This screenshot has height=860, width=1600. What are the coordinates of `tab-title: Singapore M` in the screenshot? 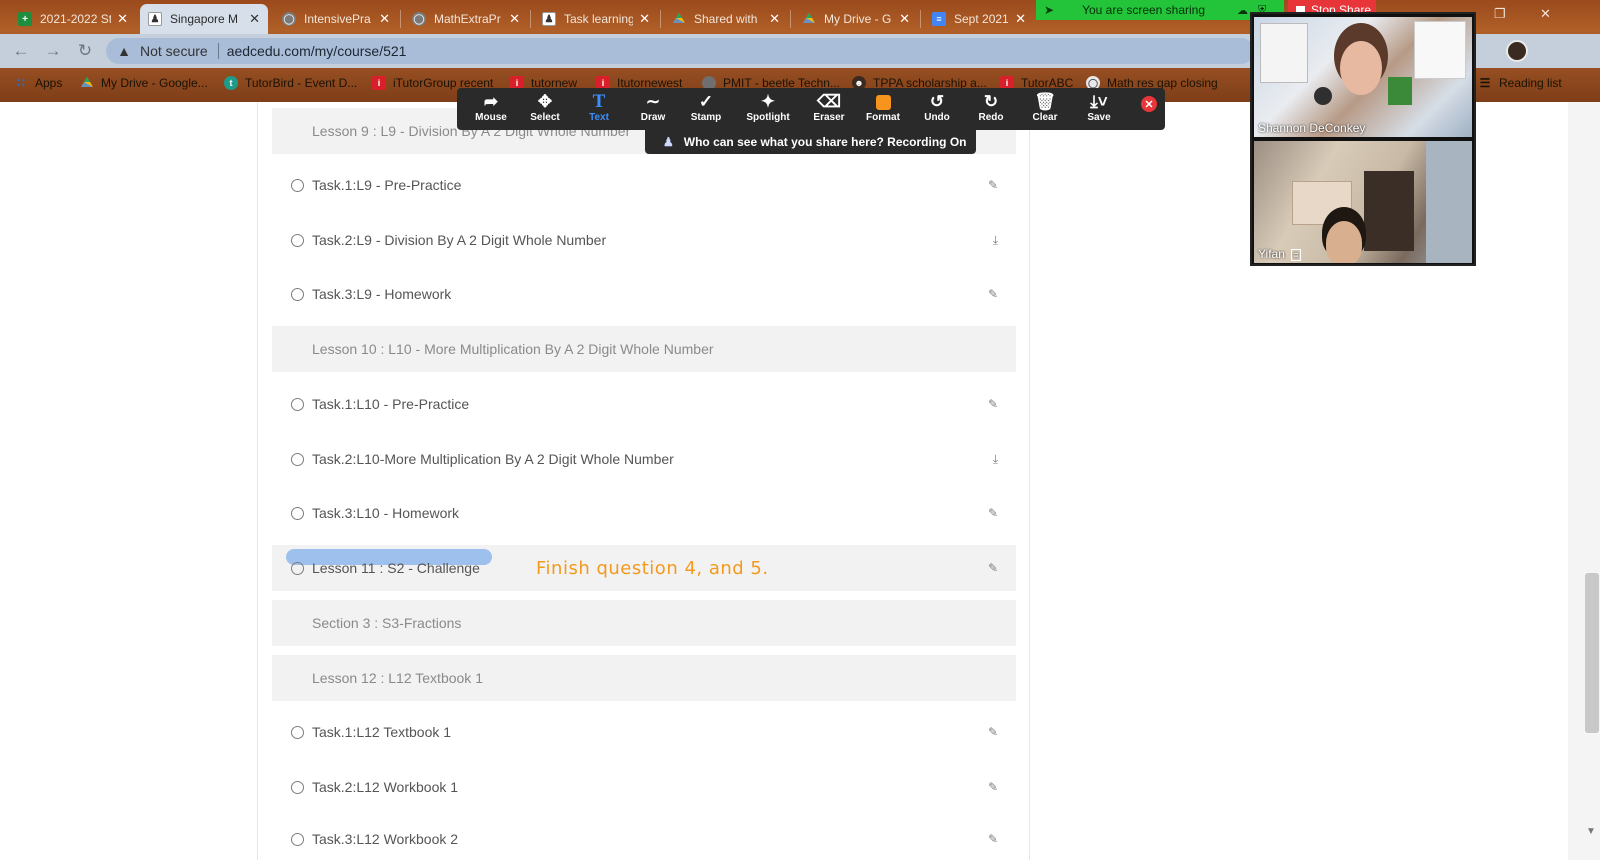 It's located at (204, 19).